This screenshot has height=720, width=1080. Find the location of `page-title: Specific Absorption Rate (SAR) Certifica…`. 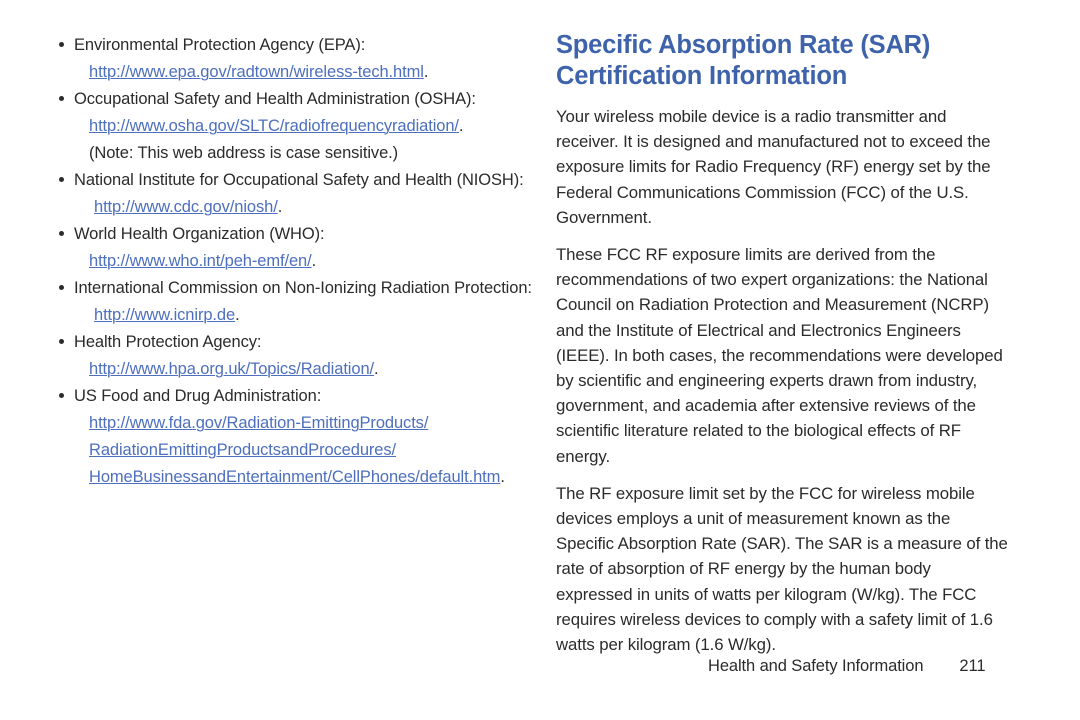

page-title: Specific Absorption Rate (SAR) Certifica… is located at coordinates (743, 60).